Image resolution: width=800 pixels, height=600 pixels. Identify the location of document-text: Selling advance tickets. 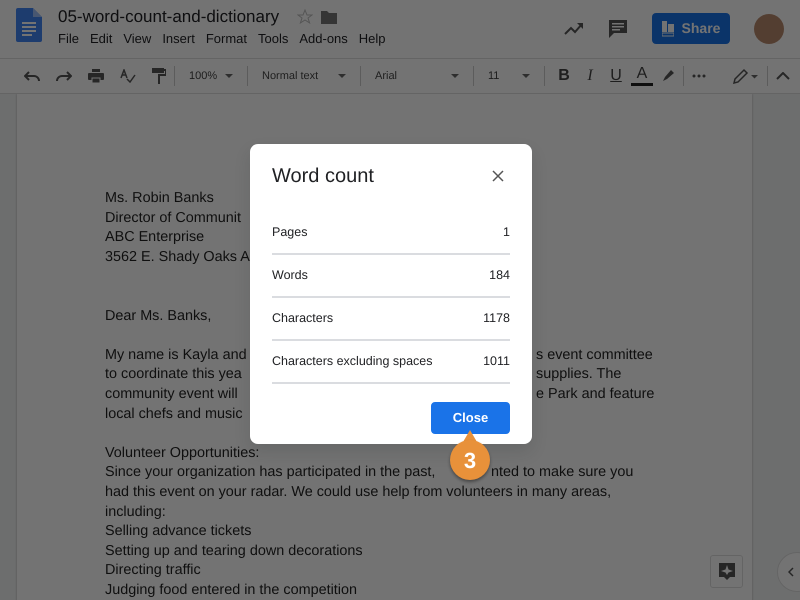
(178, 532).